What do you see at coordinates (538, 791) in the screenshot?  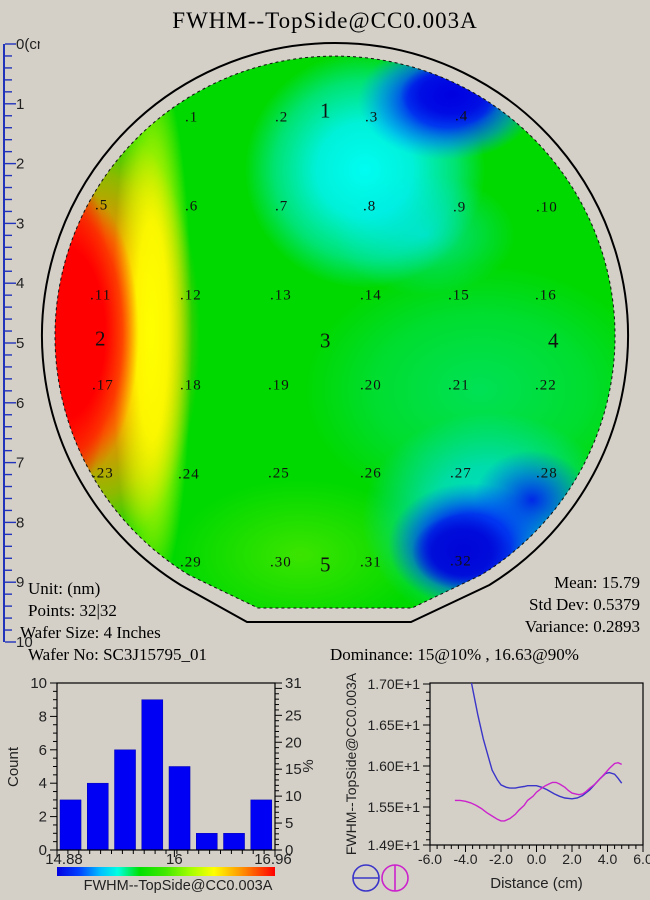 I see `profile-line-vertical-diameter-scan` at bounding box center [538, 791].